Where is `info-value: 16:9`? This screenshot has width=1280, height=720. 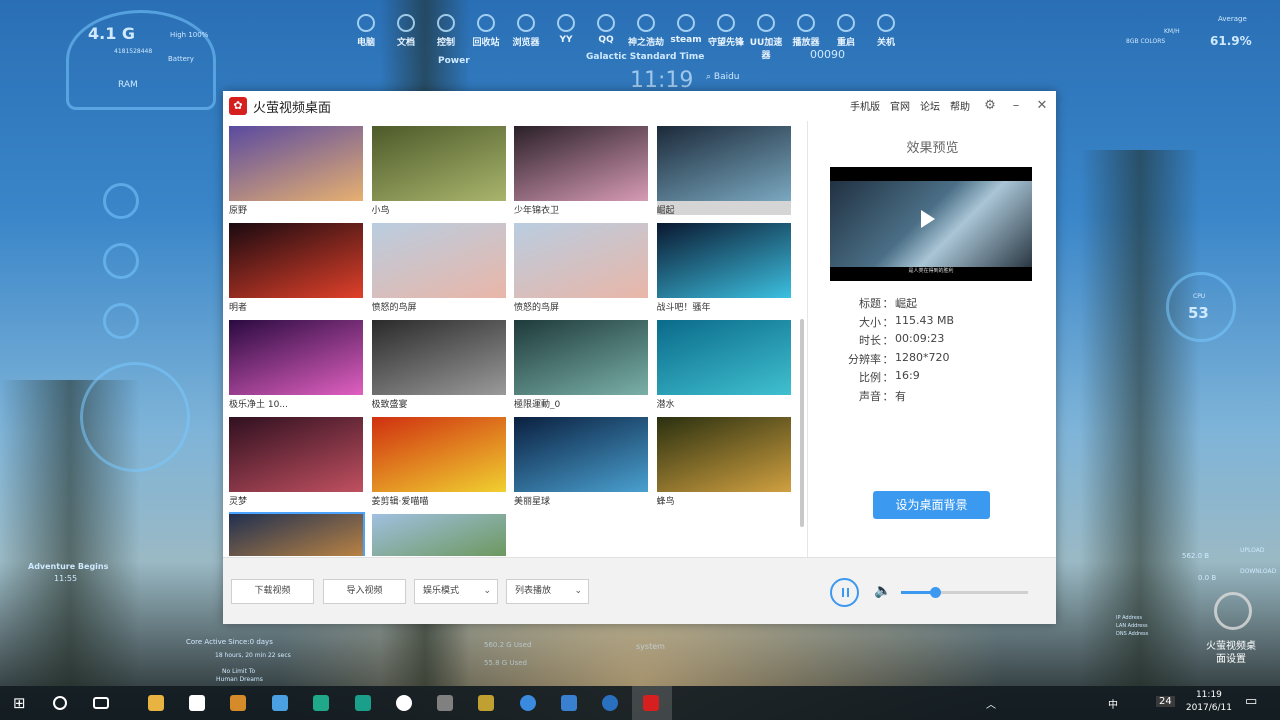
info-value: 16:9 is located at coordinates (907, 375).